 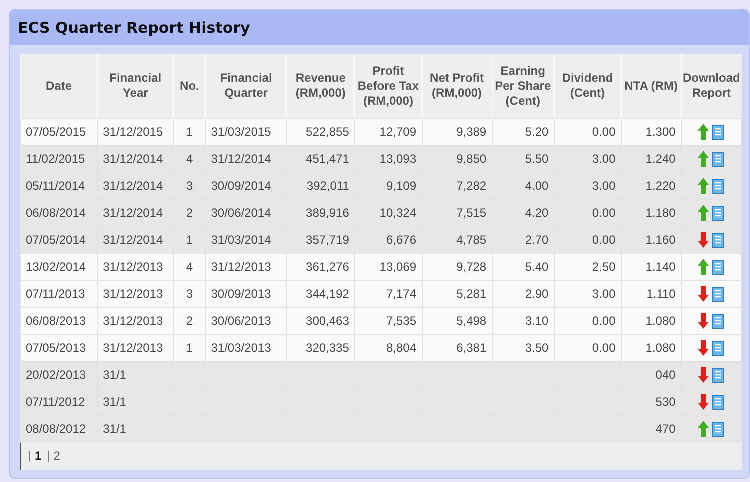 I want to click on table-cell: 30/09/2013, so click(x=241, y=294).